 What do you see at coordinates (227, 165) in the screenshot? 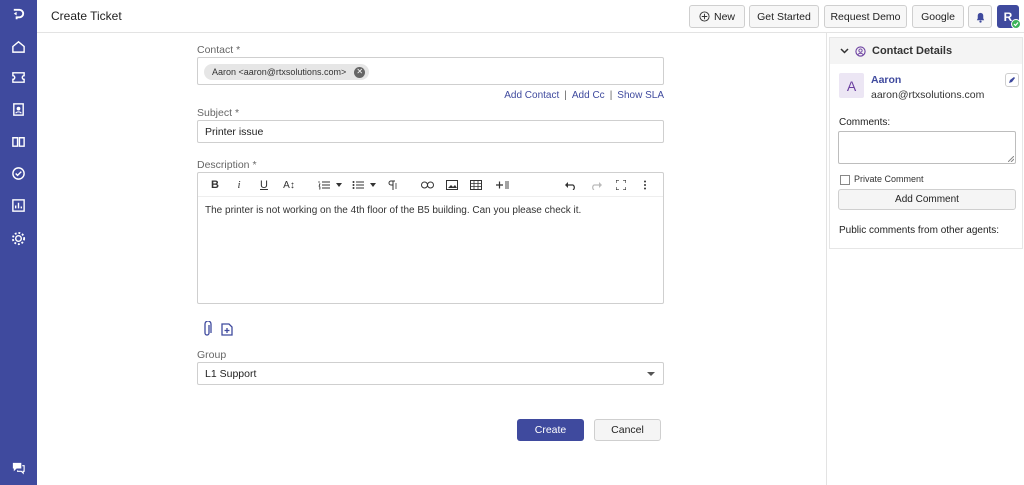
I see `description-label: Description *` at bounding box center [227, 165].